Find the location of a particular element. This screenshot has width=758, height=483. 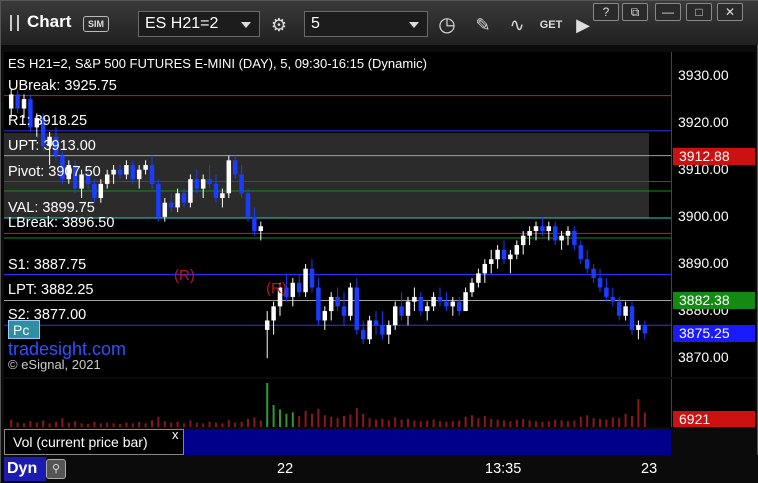

dyn-label: Dyn is located at coordinates (25, 469).